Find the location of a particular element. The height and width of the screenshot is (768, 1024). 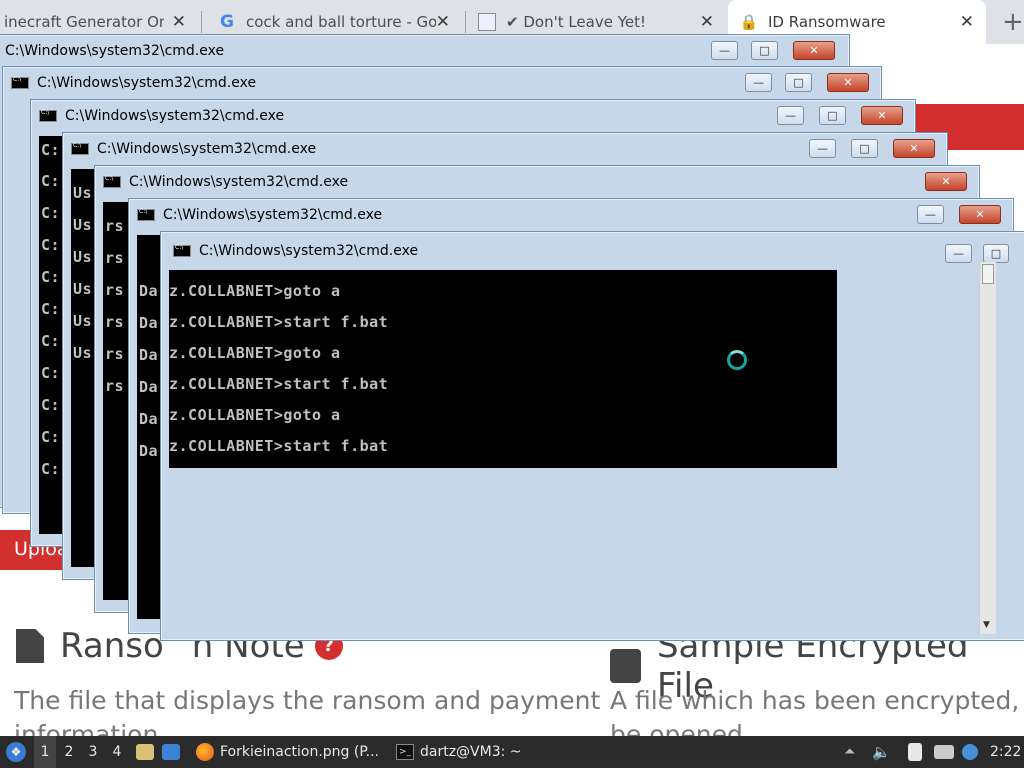

firefox-icon is located at coordinates (205, 752).